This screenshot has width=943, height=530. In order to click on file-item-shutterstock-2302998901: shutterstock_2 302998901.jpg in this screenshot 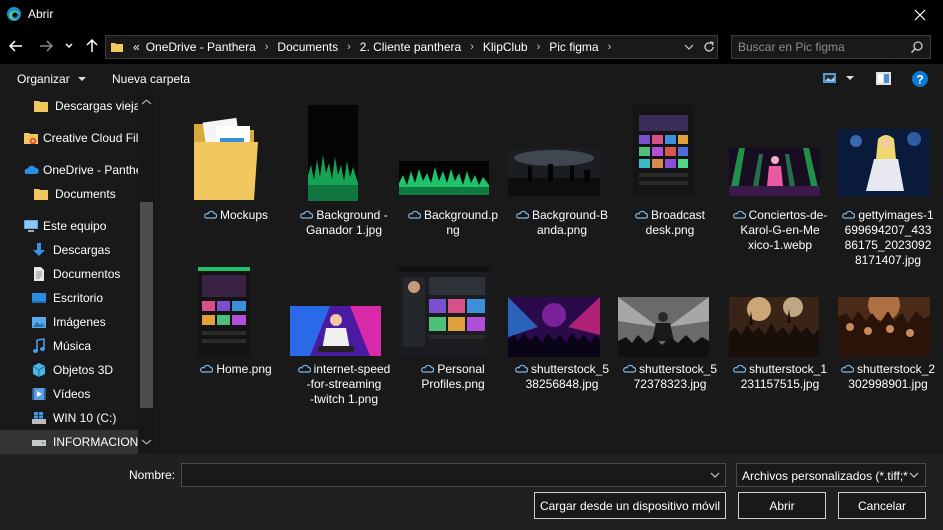, I will do `click(888, 344)`.